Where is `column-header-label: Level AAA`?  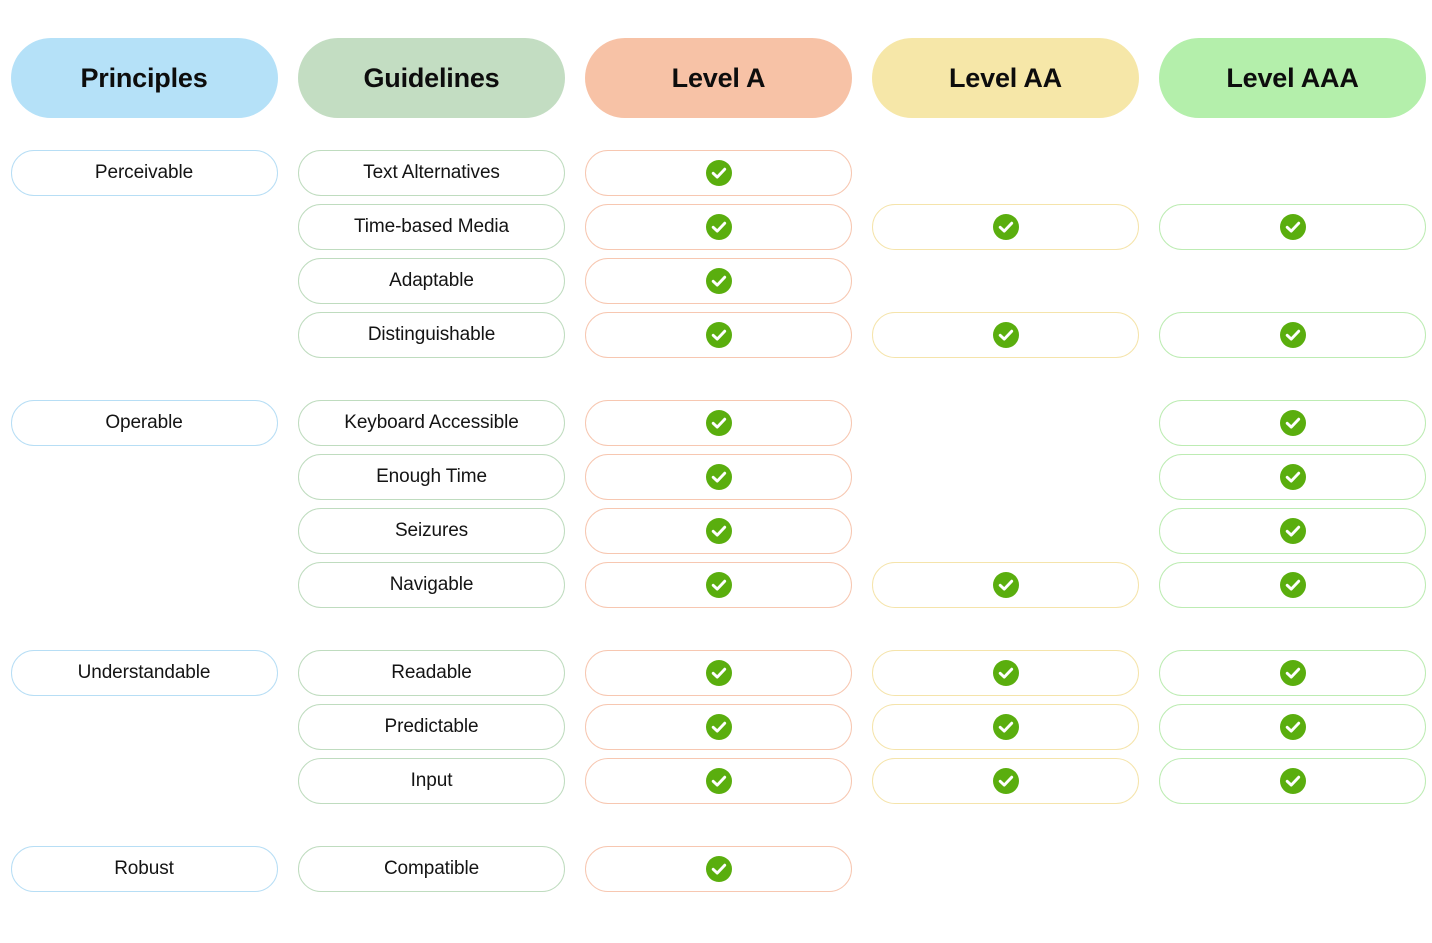
column-header-label: Level AAA is located at coordinates (1292, 77).